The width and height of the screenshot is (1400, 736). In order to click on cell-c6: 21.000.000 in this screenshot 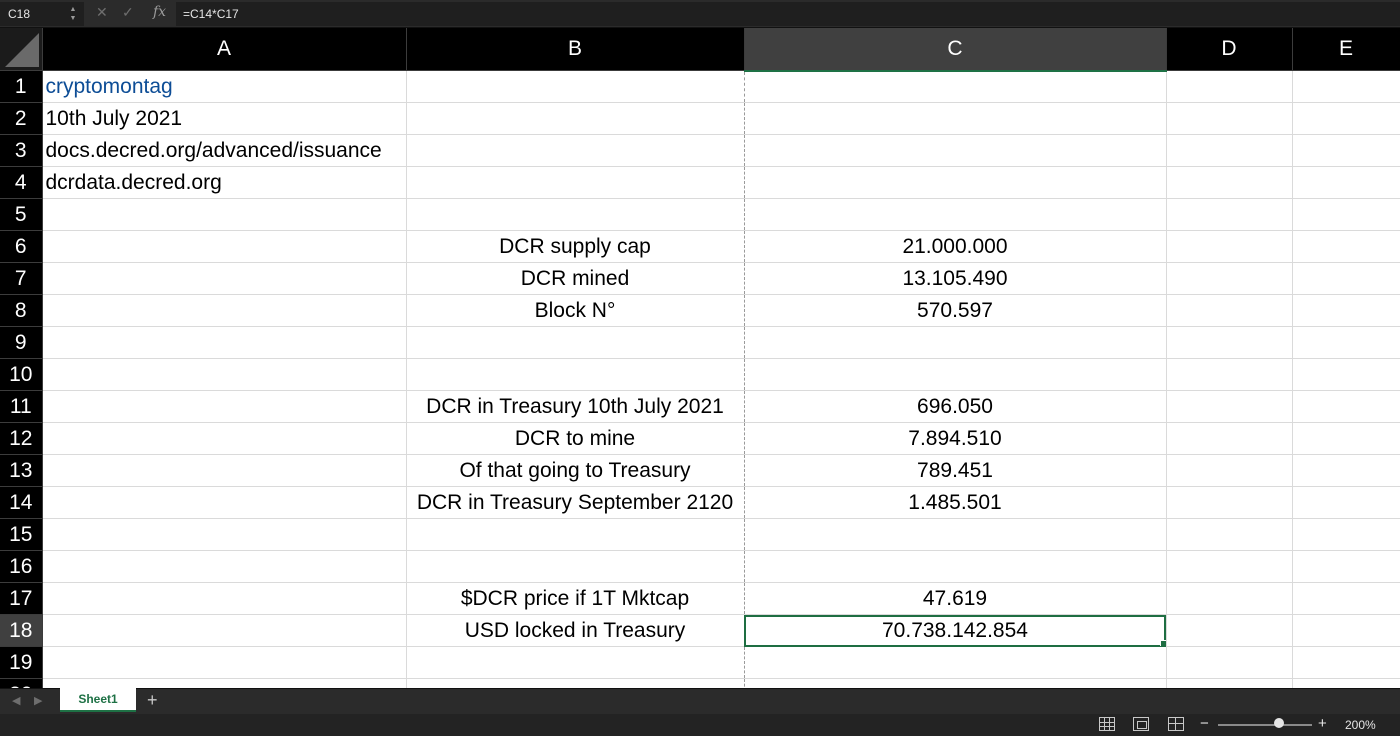, I will do `click(955, 246)`.